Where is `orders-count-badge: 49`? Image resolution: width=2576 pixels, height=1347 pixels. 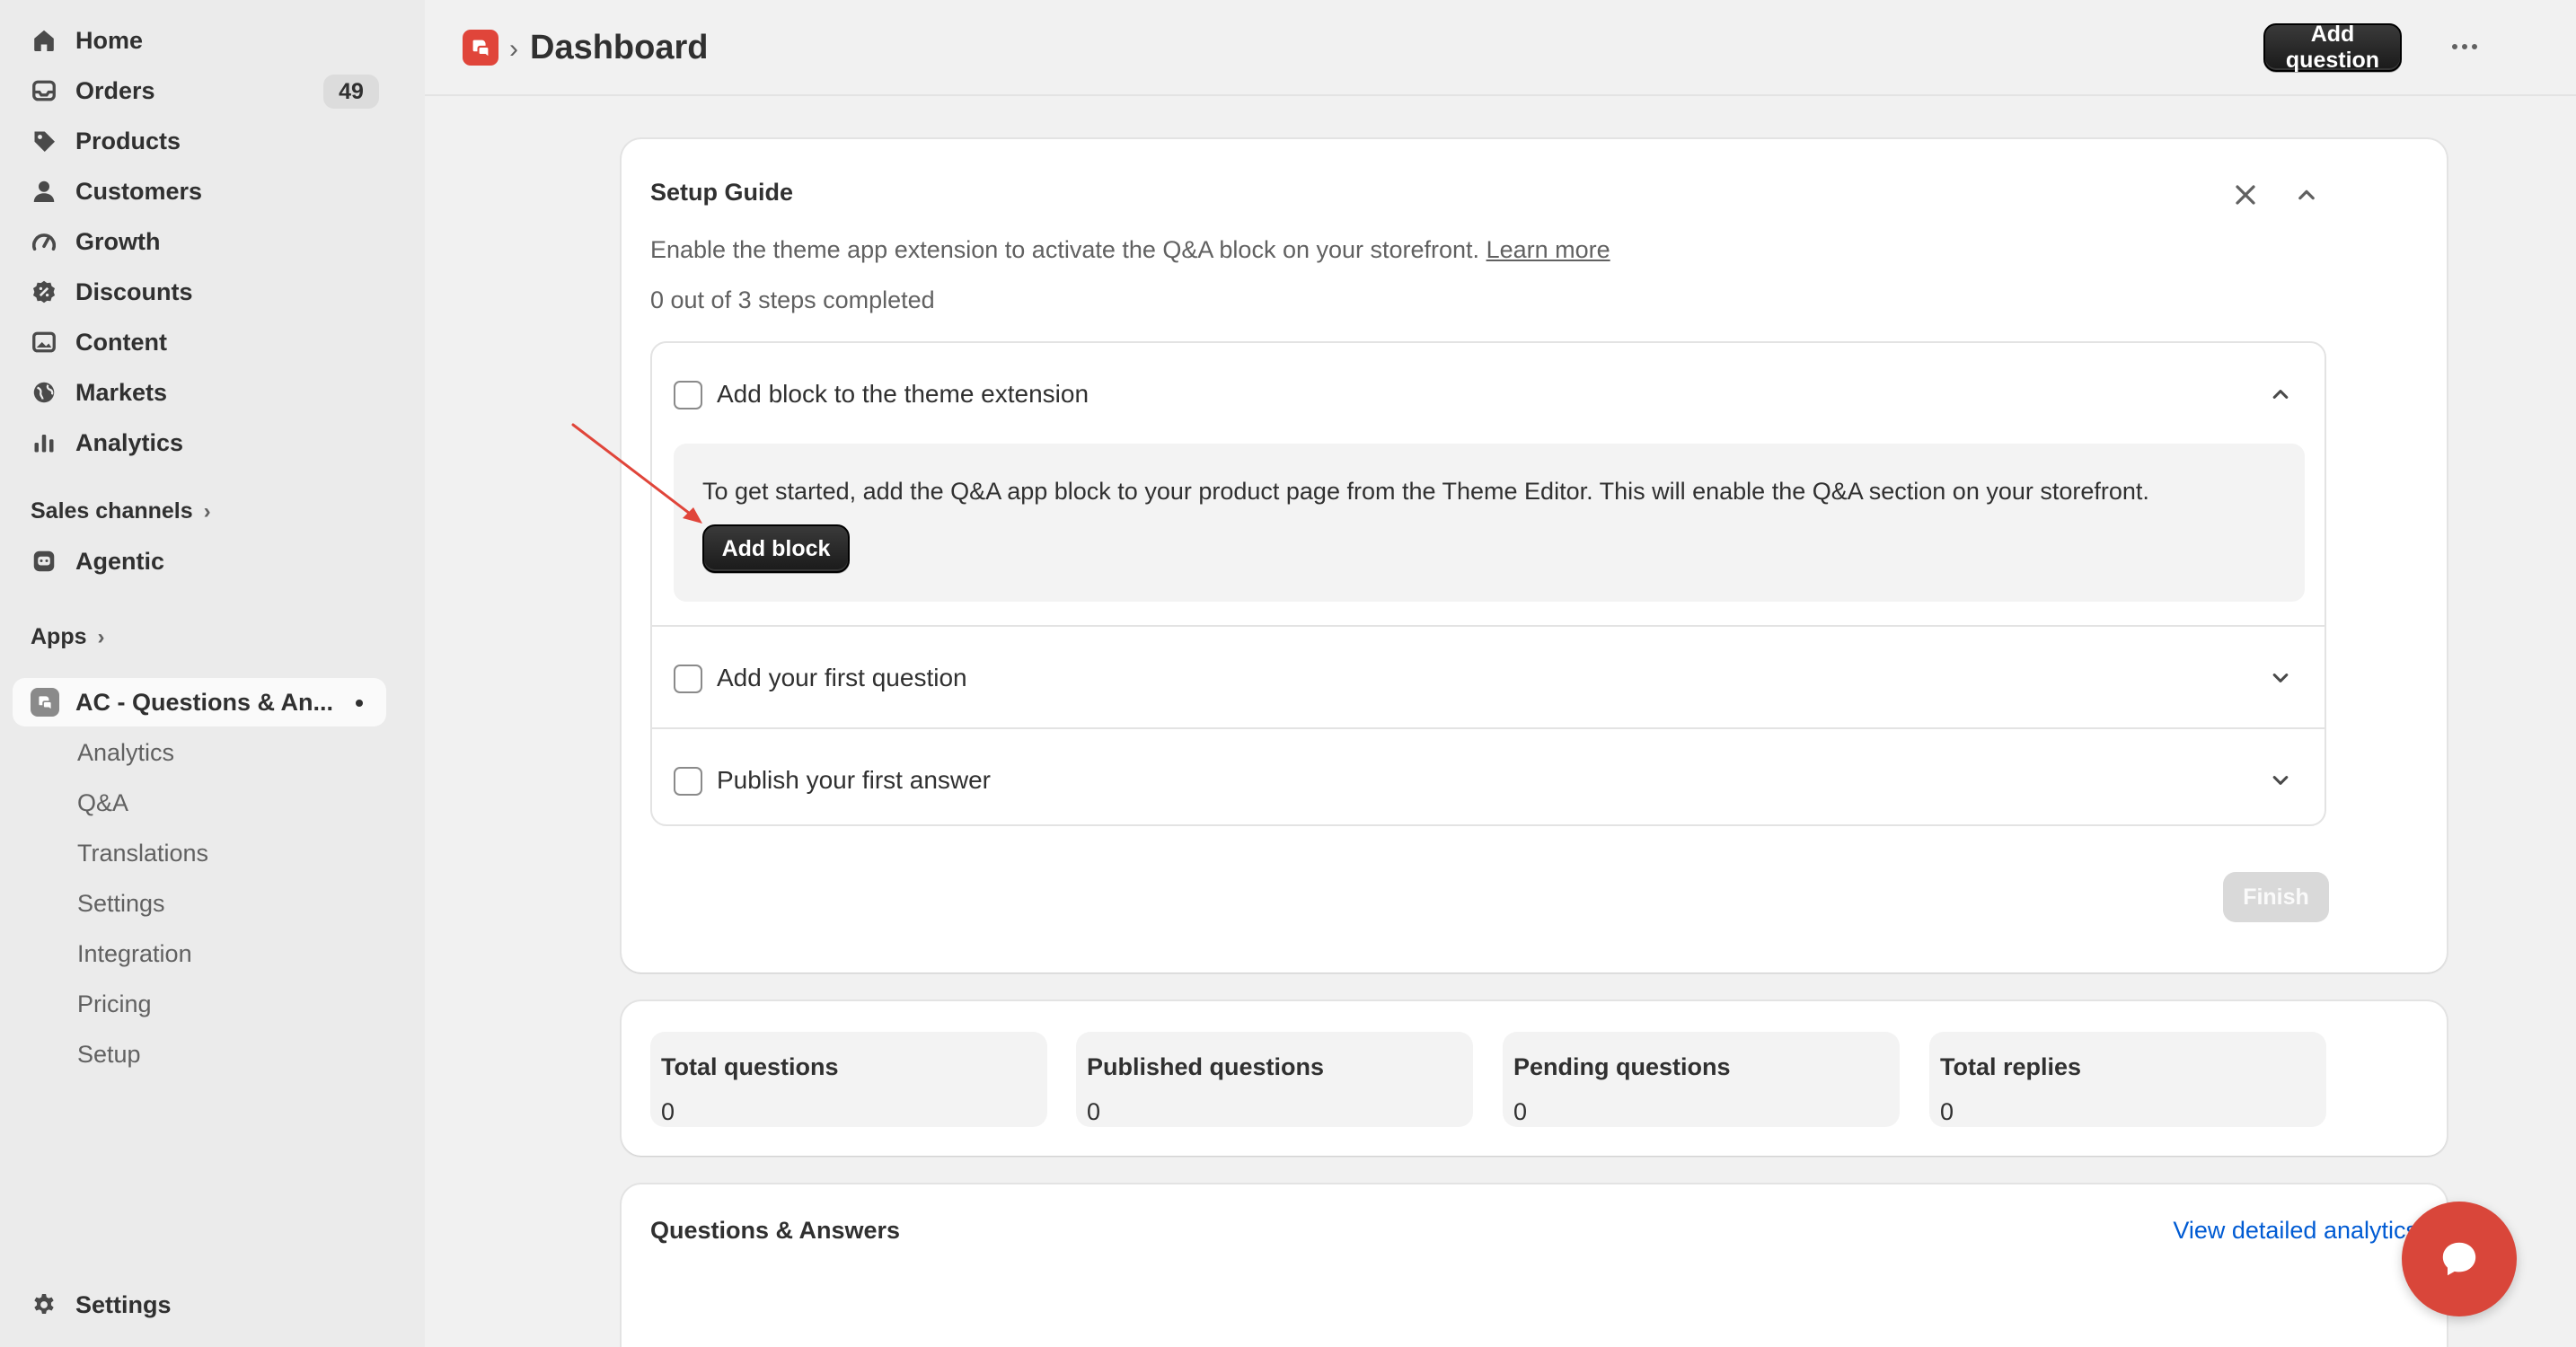
orders-count-badge: 49 is located at coordinates (351, 92).